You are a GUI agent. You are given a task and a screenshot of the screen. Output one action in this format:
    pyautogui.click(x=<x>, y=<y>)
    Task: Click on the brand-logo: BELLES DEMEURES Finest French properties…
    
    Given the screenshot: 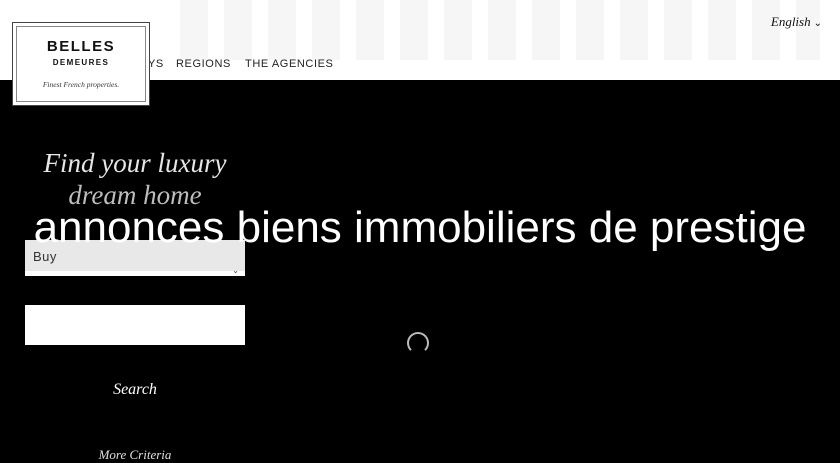 What is the action you would take?
    pyautogui.click(x=81, y=64)
    